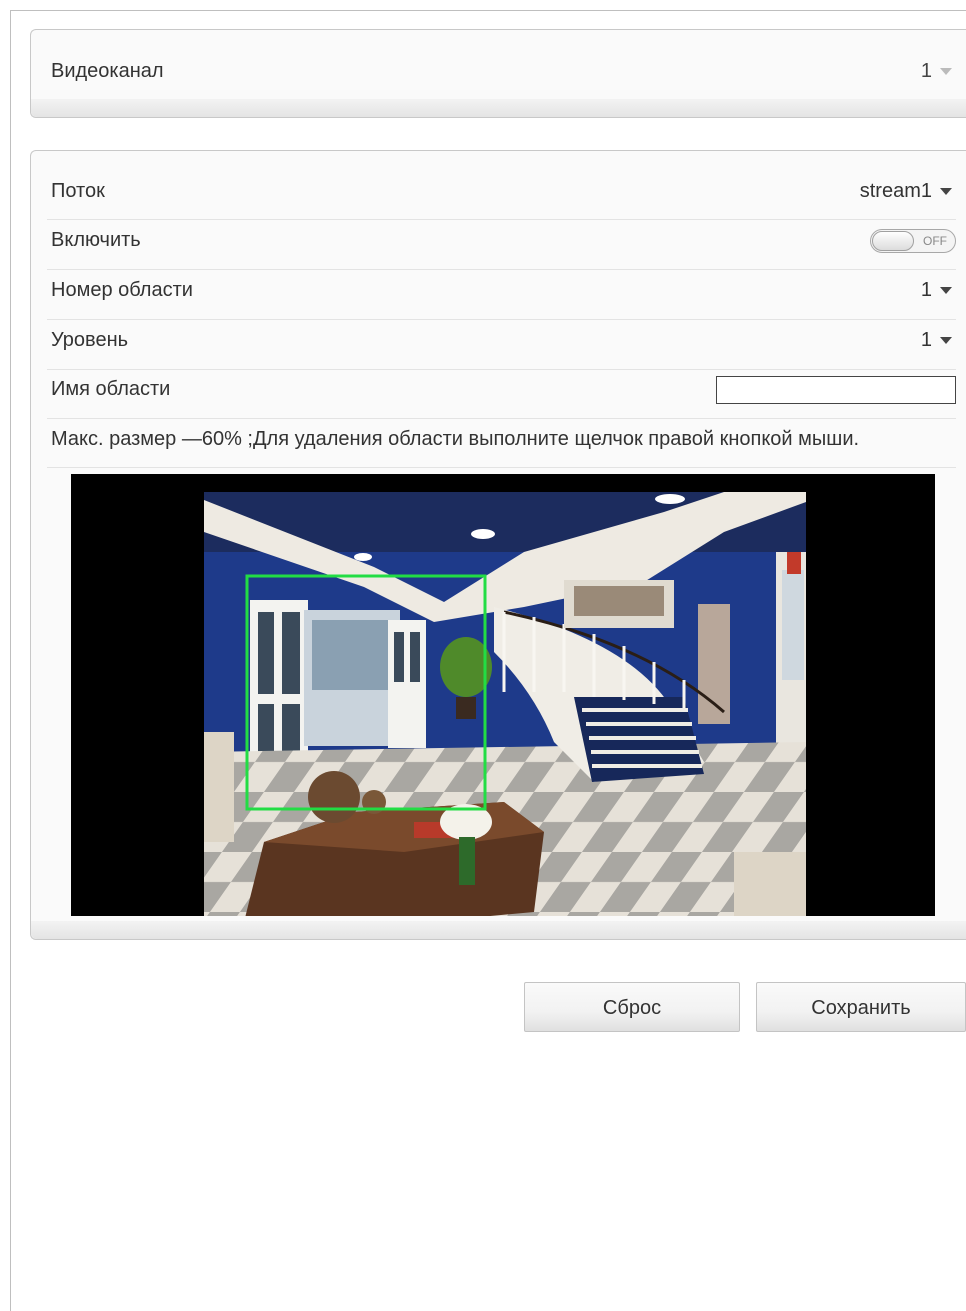 The image size is (966, 1311). What do you see at coordinates (632, 1007) in the screenshot?
I see `reset-button: Сброс` at bounding box center [632, 1007].